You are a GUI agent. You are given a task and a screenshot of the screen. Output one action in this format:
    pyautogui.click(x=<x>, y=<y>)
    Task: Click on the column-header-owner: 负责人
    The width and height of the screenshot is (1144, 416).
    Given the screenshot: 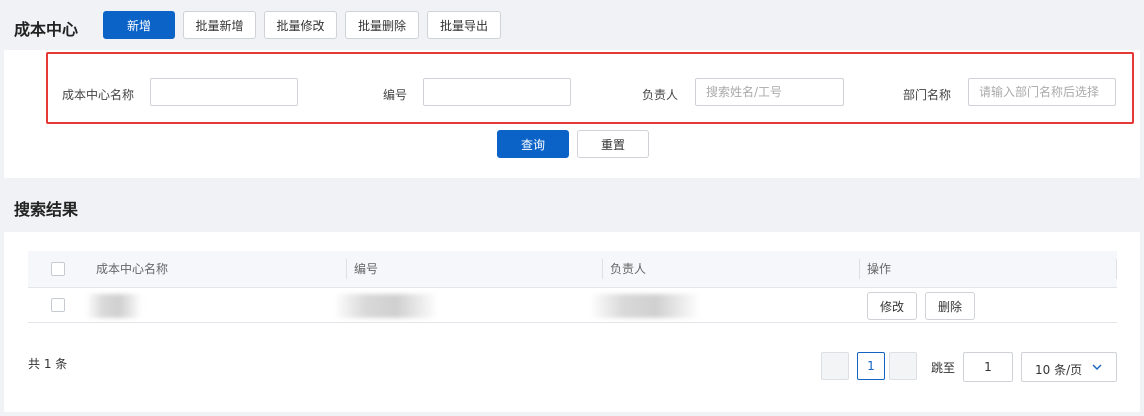 What is the action you would take?
    pyautogui.click(x=628, y=269)
    